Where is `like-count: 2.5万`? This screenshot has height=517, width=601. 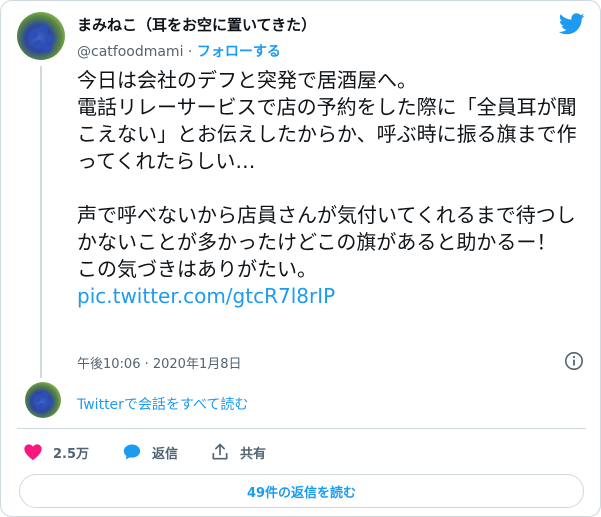
like-count: 2.5万 is located at coordinates (71, 454).